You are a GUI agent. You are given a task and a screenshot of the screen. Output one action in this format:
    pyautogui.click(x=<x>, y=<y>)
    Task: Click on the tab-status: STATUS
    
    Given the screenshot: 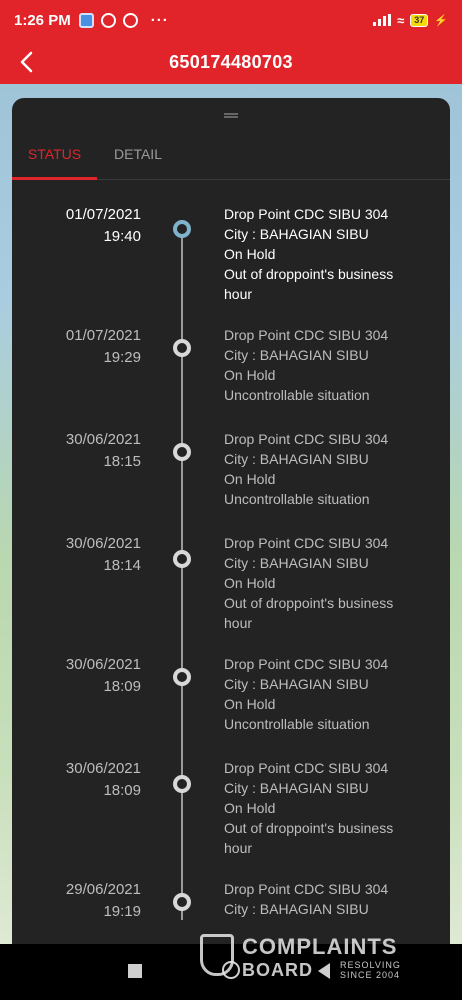 What is the action you would take?
    pyautogui.click(x=54, y=159)
    